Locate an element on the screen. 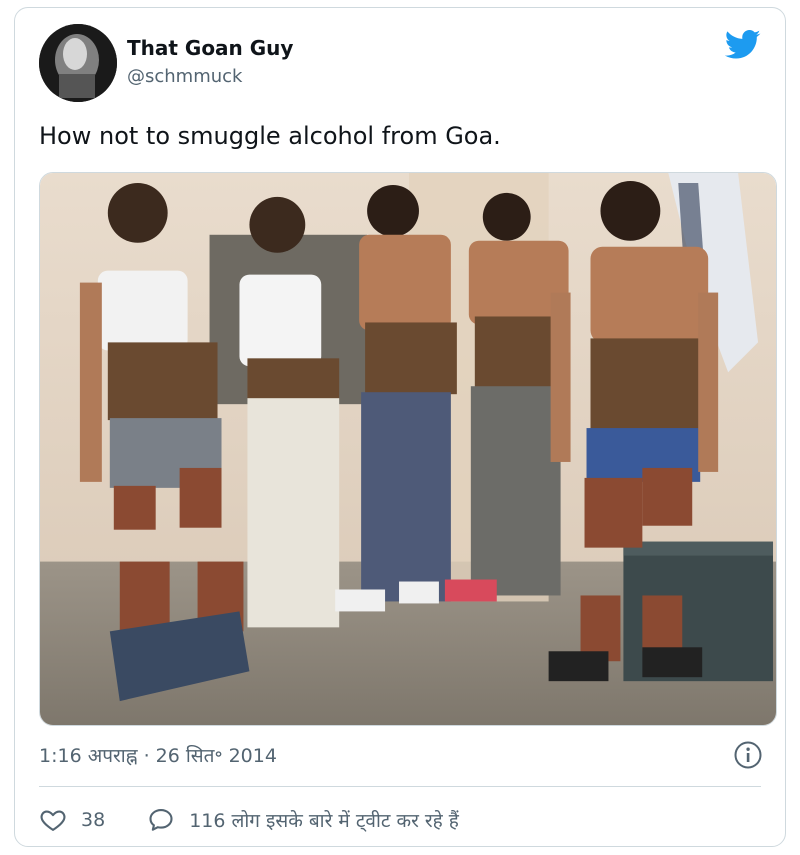  tweet-text: How not to smuggle alcohol from Goa. is located at coordinates (270, 136).